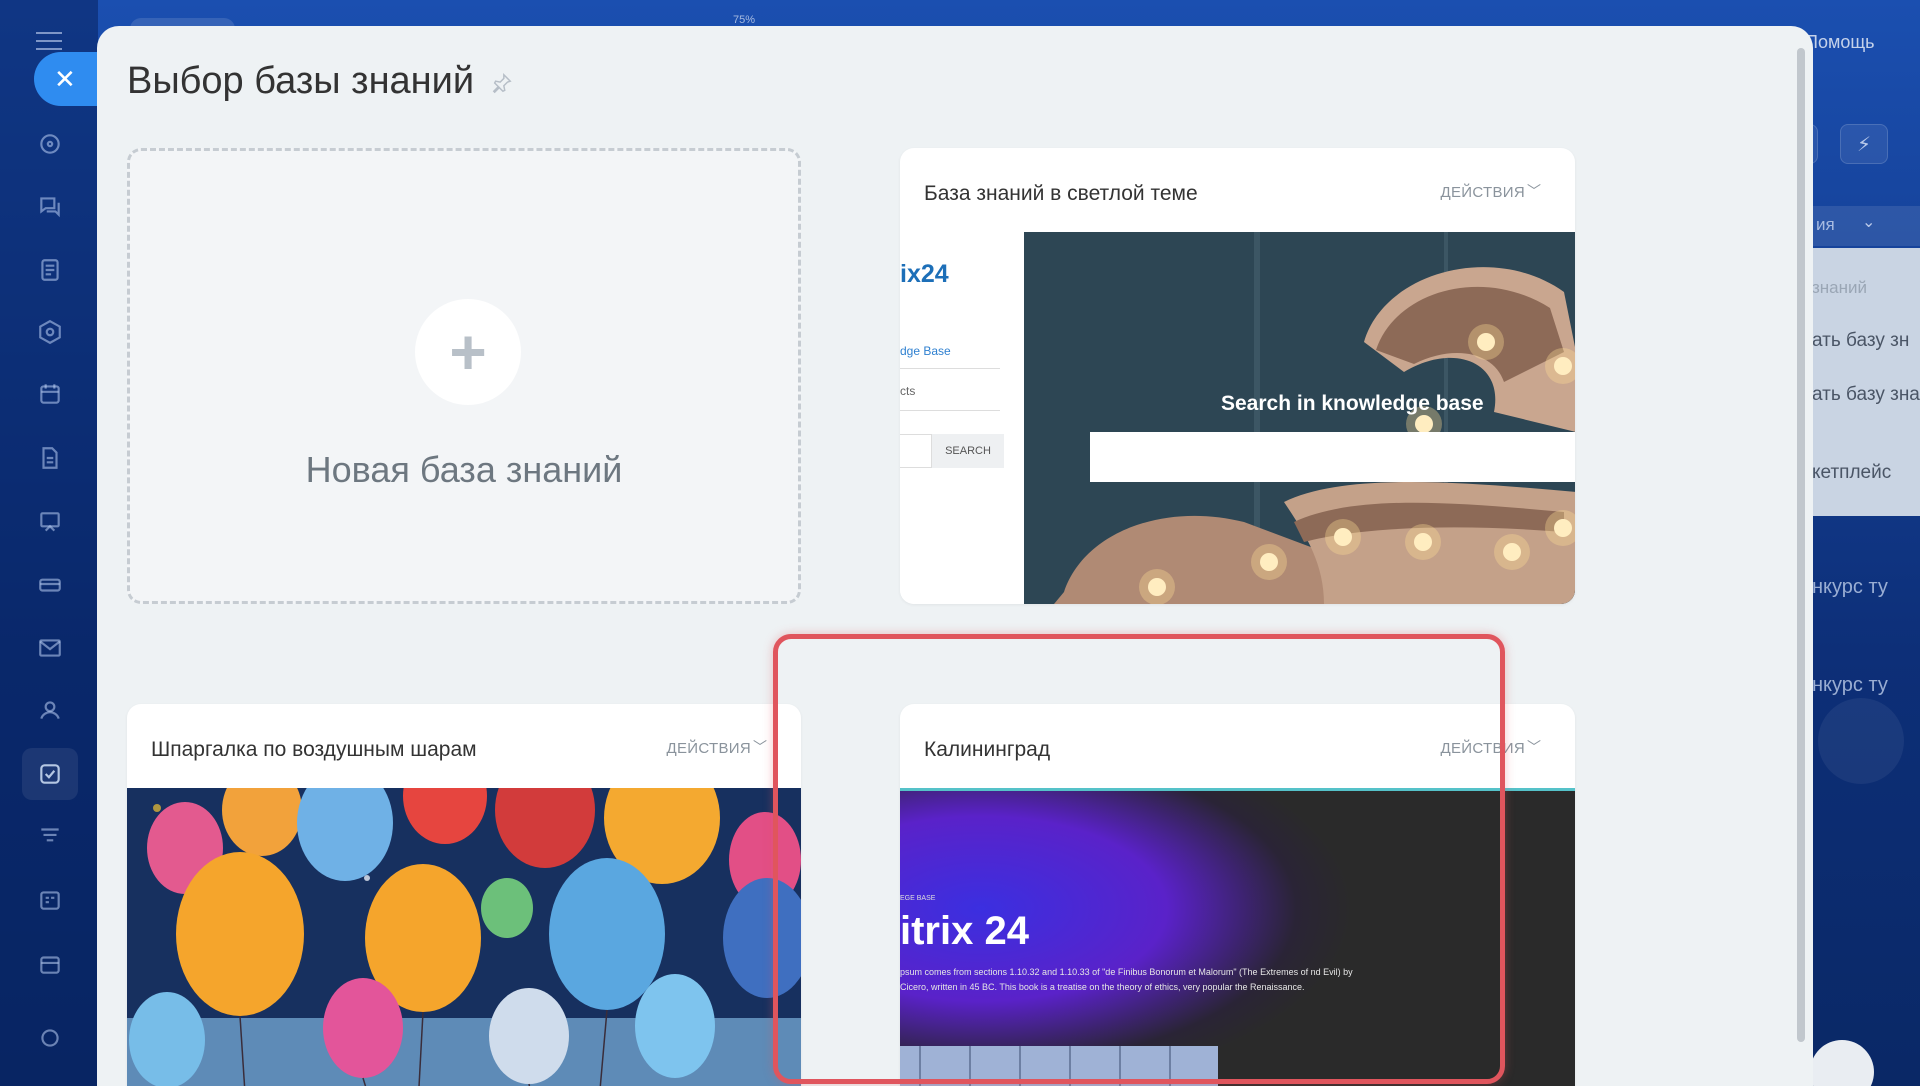  I want to click on preview-hero-image: Search in knowledge base, so click(1299, 418).